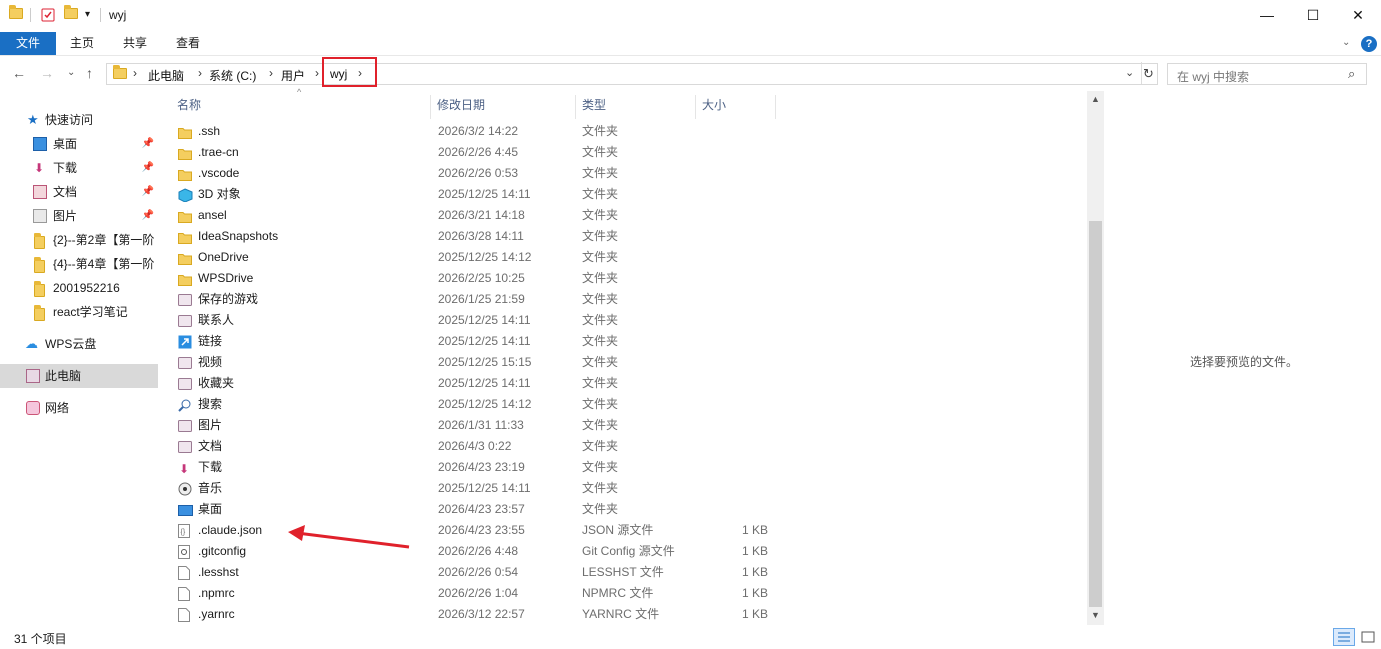 The height and width of the screenshot is (649, 1381). I want to click on forward-icon: →, so click(47, 73).